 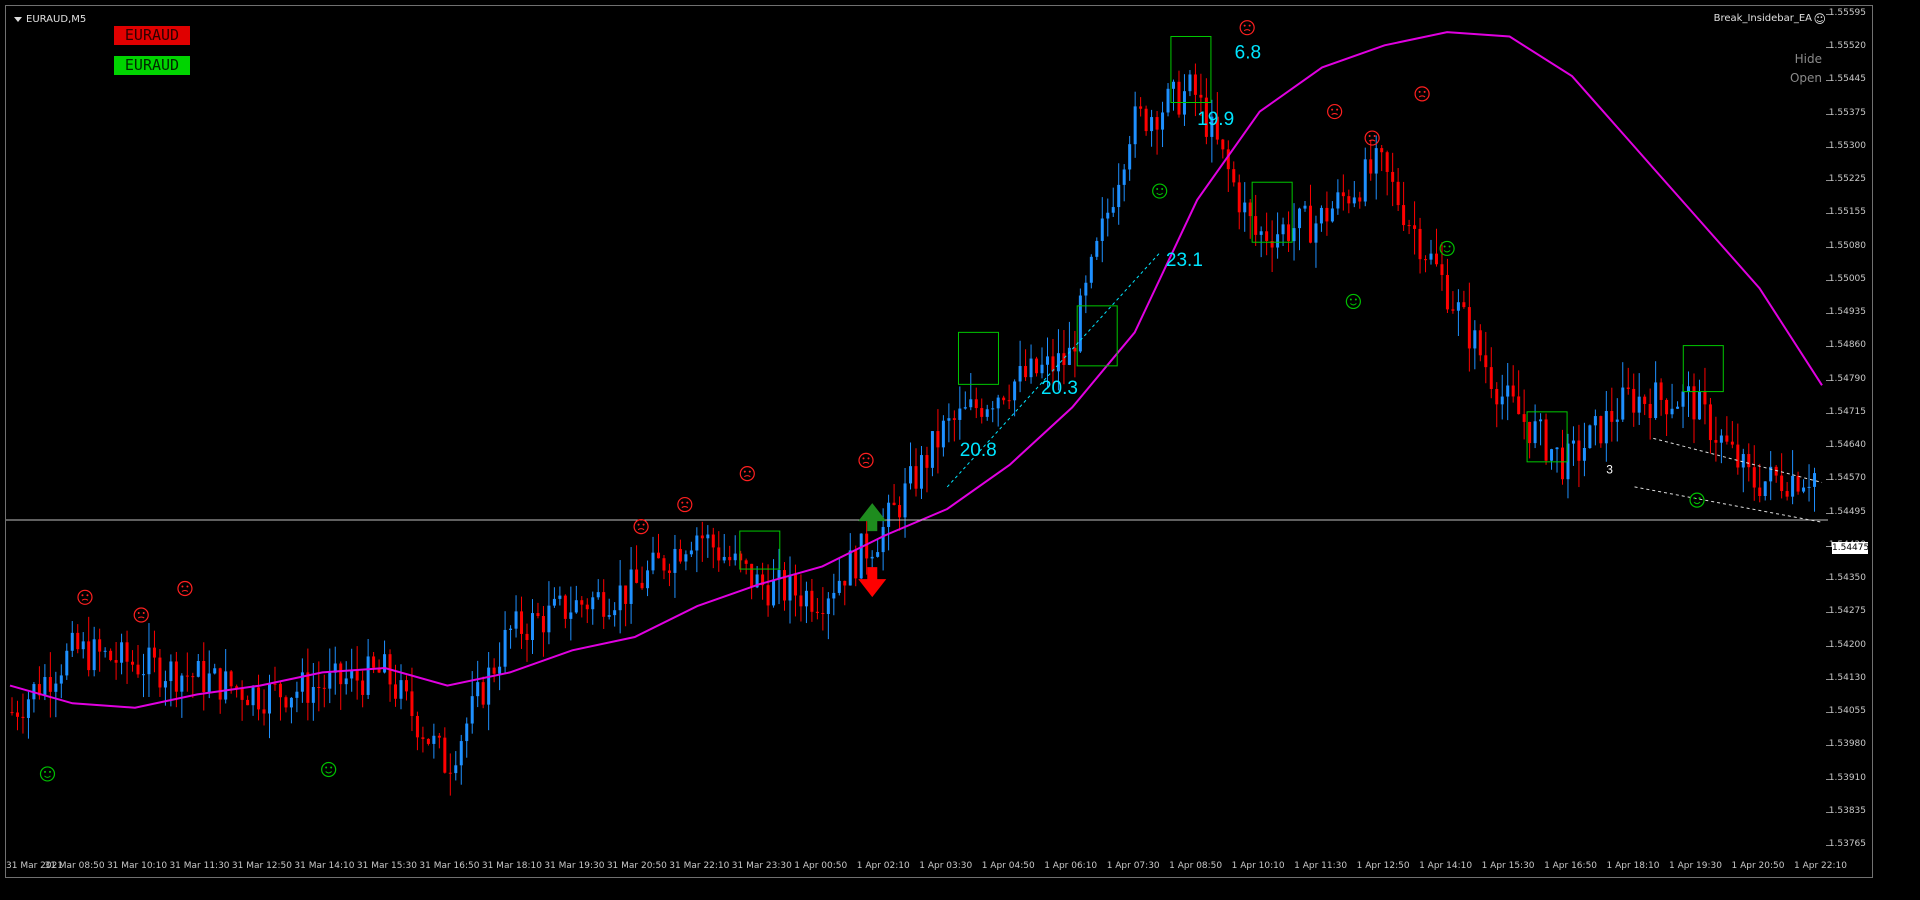 I want to click on inside-bar-box, so click(x=1191, y=69).